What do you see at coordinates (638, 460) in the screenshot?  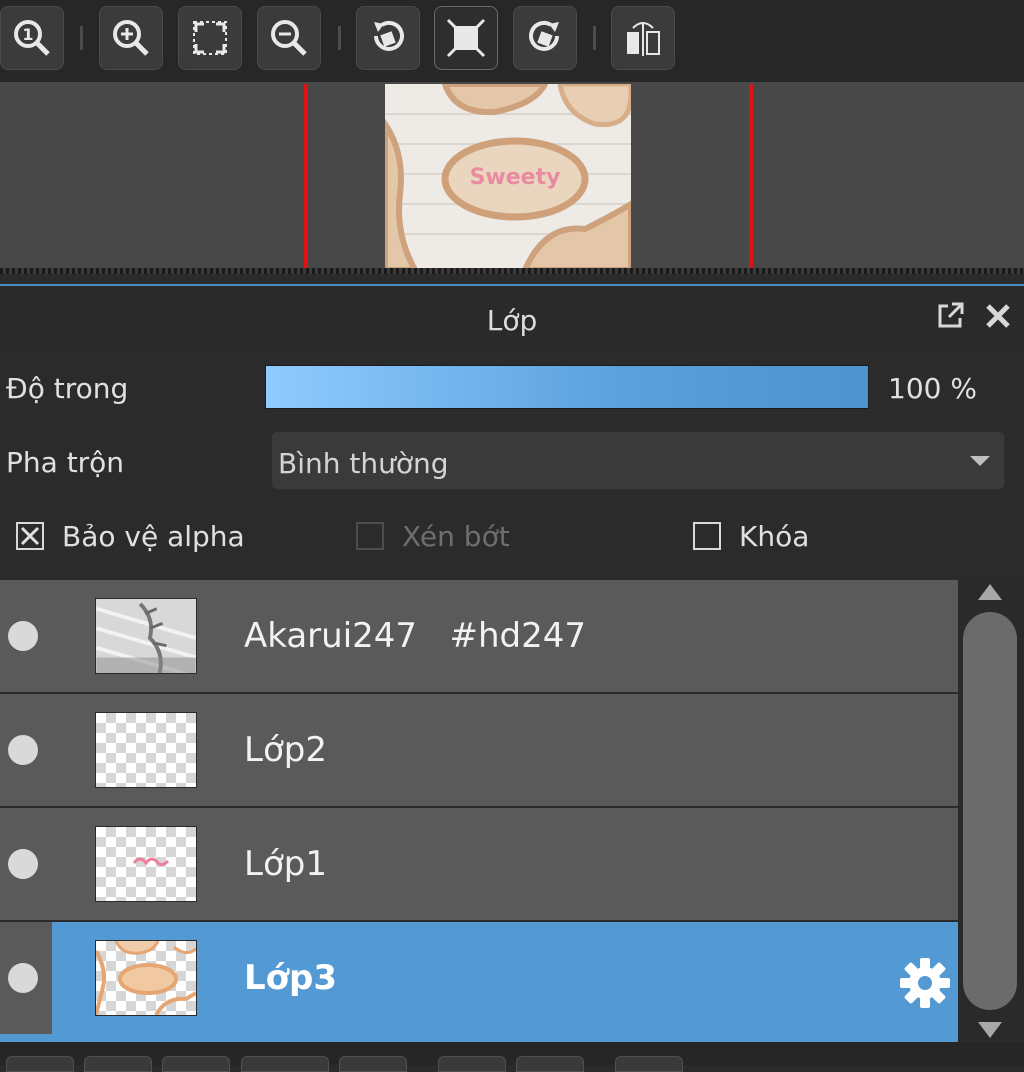 I see `blend-mode-select: Bình thường` at bounding box center [638, 460].